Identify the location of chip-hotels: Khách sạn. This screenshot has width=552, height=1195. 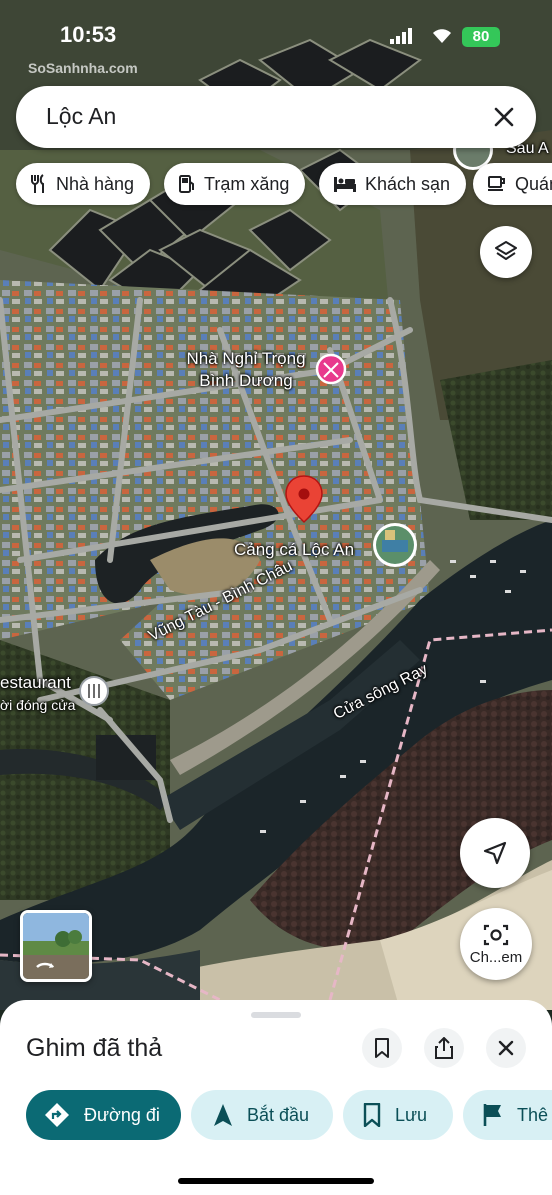
(393, 184).